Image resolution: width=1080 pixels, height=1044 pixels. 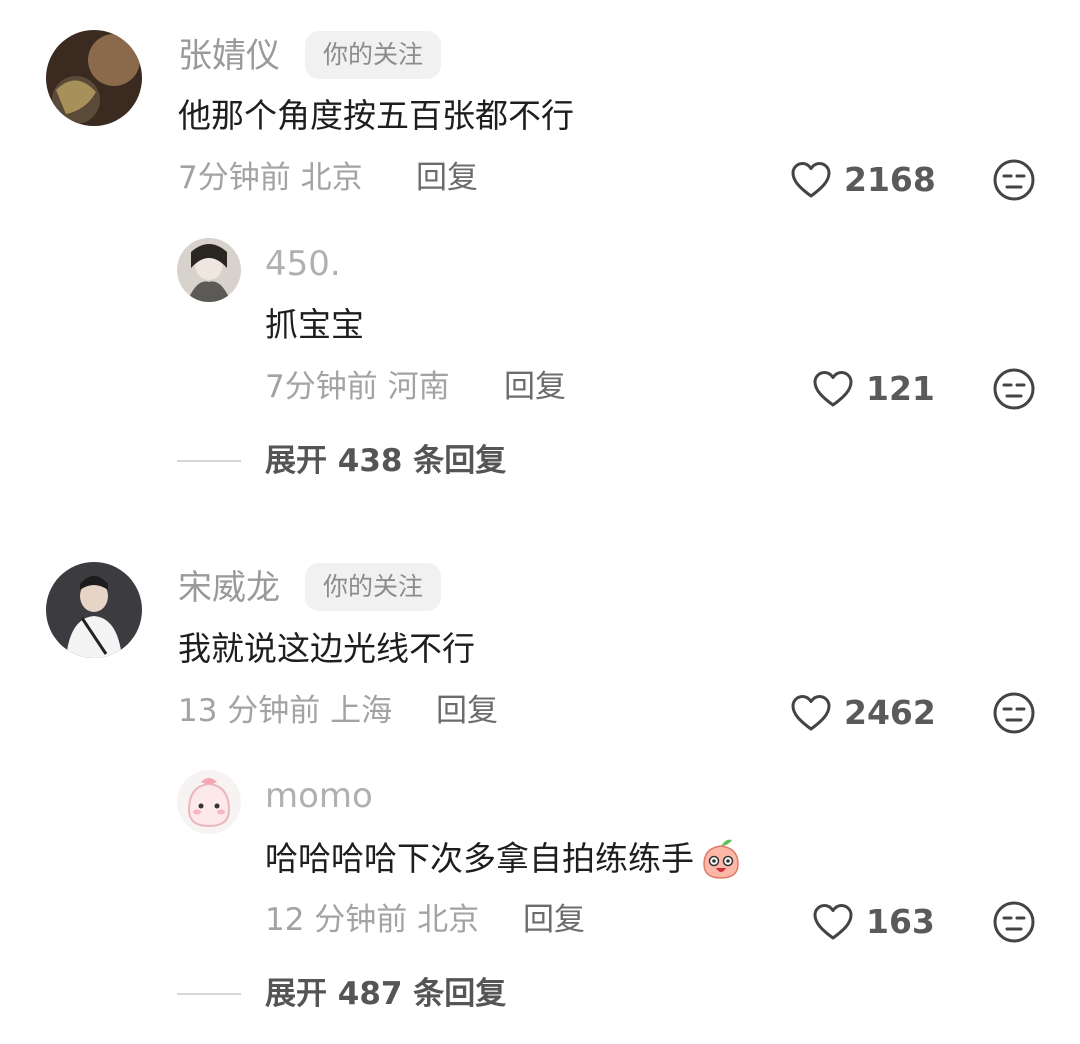 I want to click on comment-location: 上海, so click(x=361, y=711).